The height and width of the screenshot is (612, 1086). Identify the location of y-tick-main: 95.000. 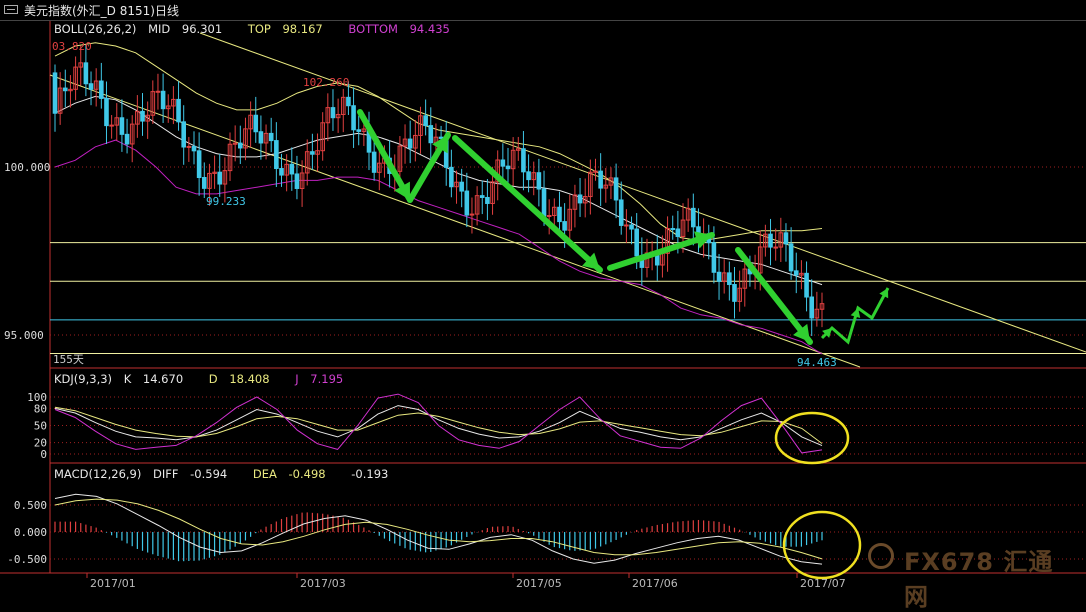
(24, 335).